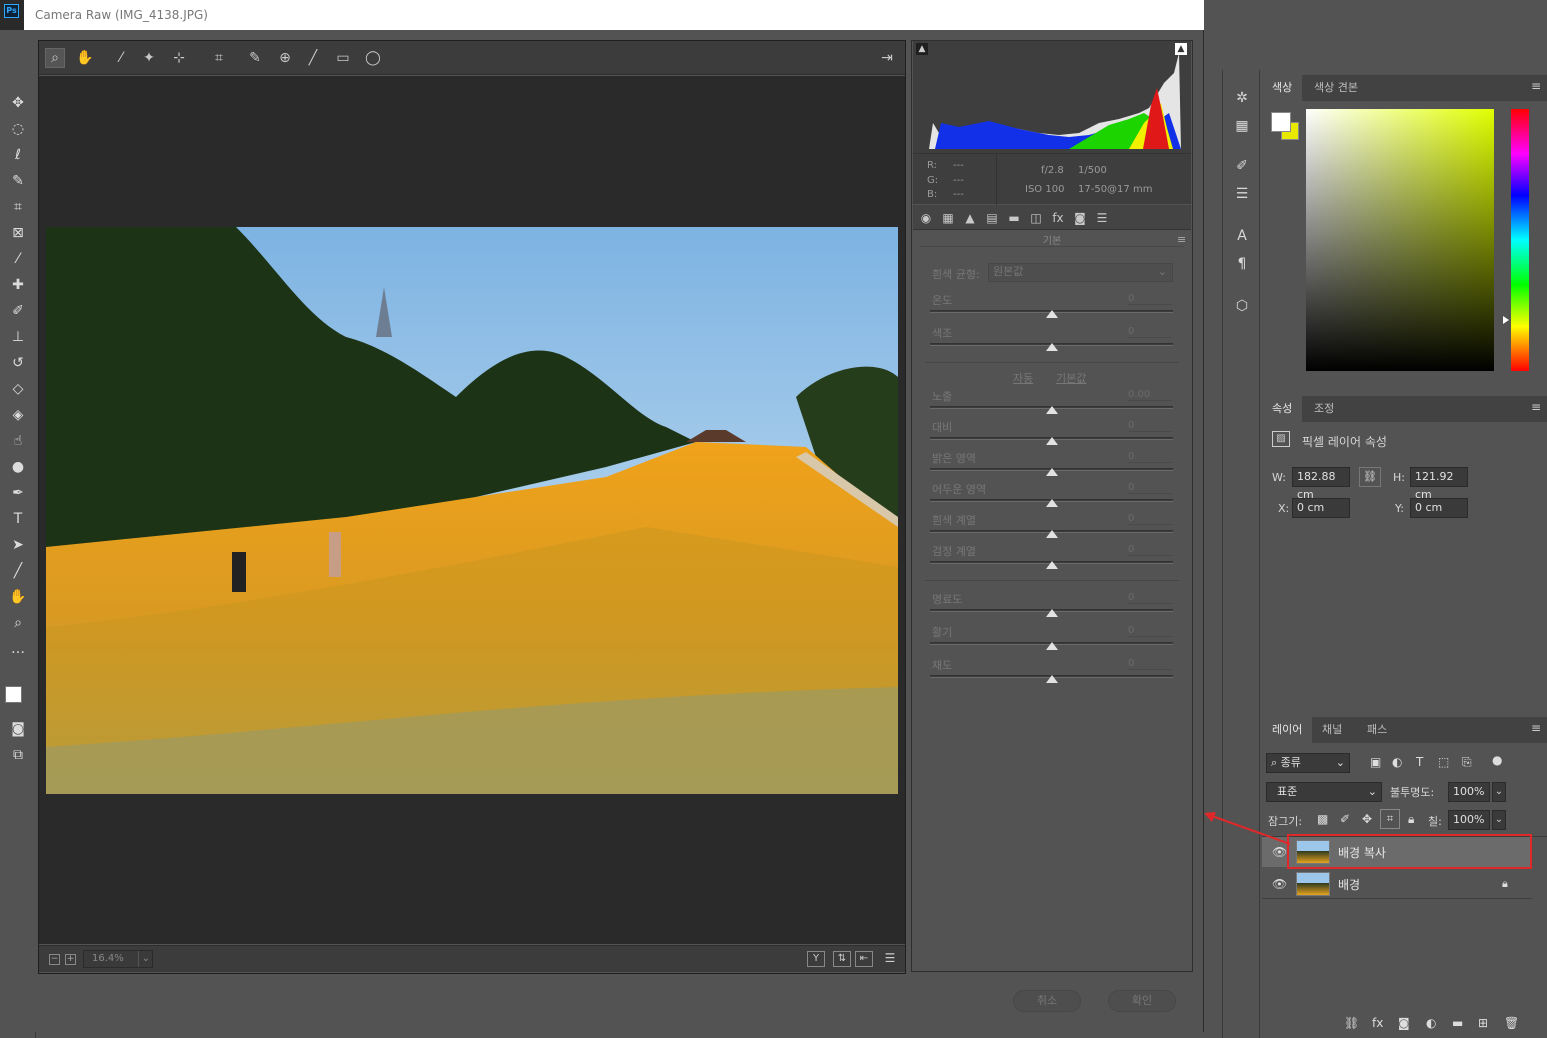  What do you see at coordinates (1377, 1023) in the screenshot?
I see `fx-icon: fx` at bounding box center [1377, 1023].